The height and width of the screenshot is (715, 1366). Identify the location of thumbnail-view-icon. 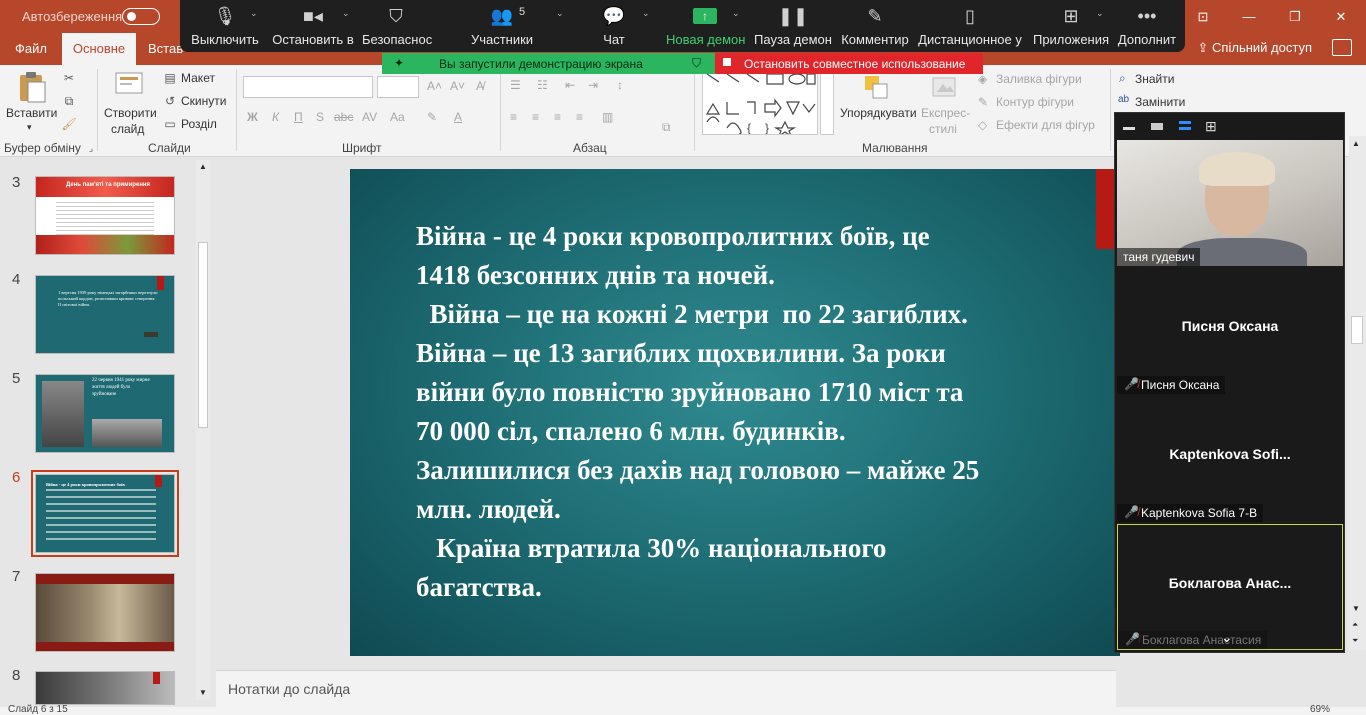
(1157, 126).